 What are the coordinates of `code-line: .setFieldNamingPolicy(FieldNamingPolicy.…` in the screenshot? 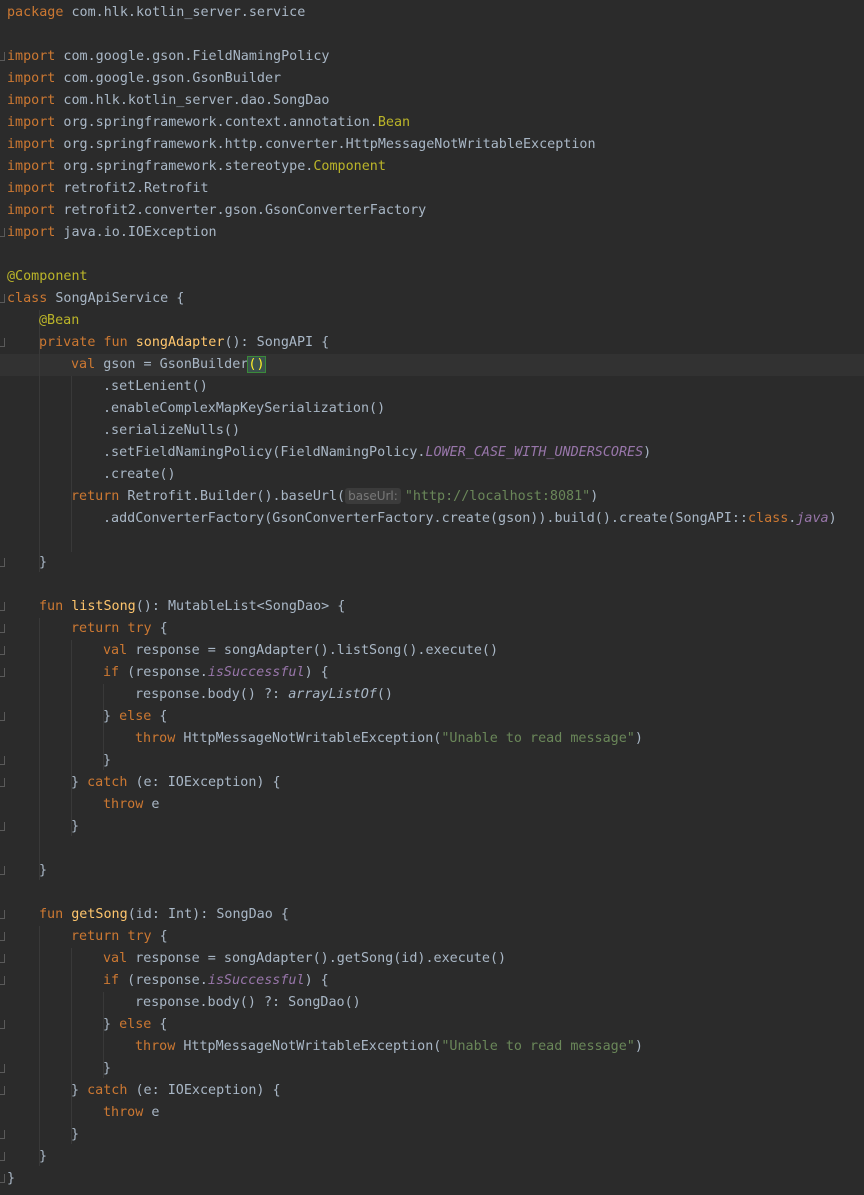 It's located at (377, 453).